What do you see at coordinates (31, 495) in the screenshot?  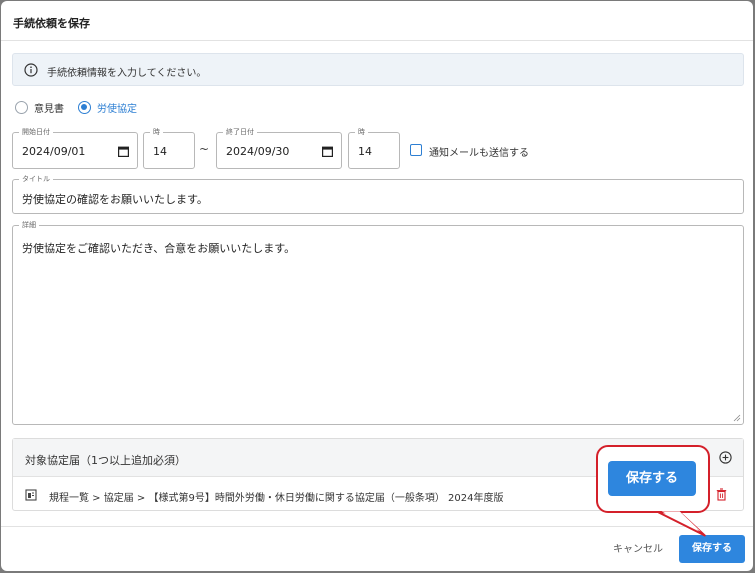 I see `document-icon` at bounding box center [31, 495].